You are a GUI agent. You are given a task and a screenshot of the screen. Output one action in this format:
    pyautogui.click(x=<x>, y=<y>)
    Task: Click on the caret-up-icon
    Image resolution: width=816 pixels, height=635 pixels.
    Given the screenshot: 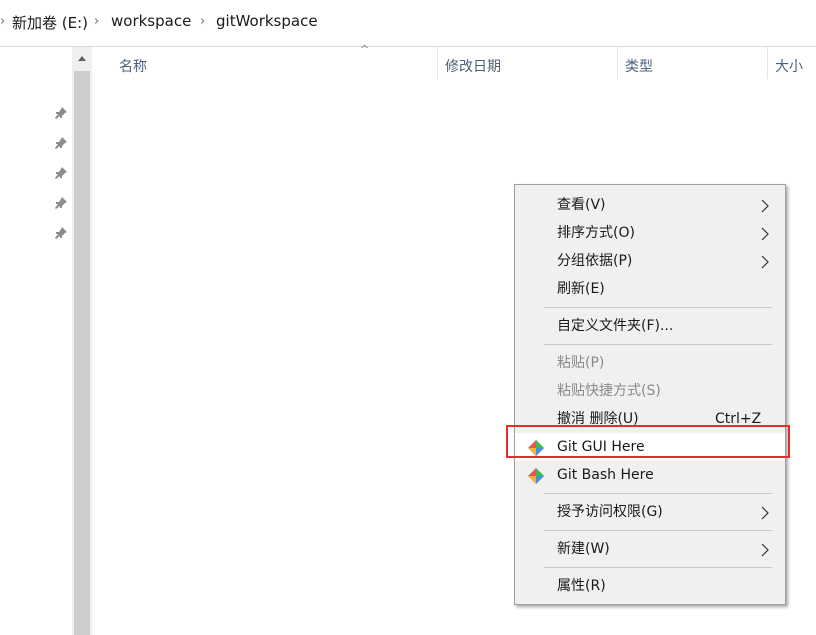 What is the action you would take?
    pyautogui.click(x=82, y=58)
    